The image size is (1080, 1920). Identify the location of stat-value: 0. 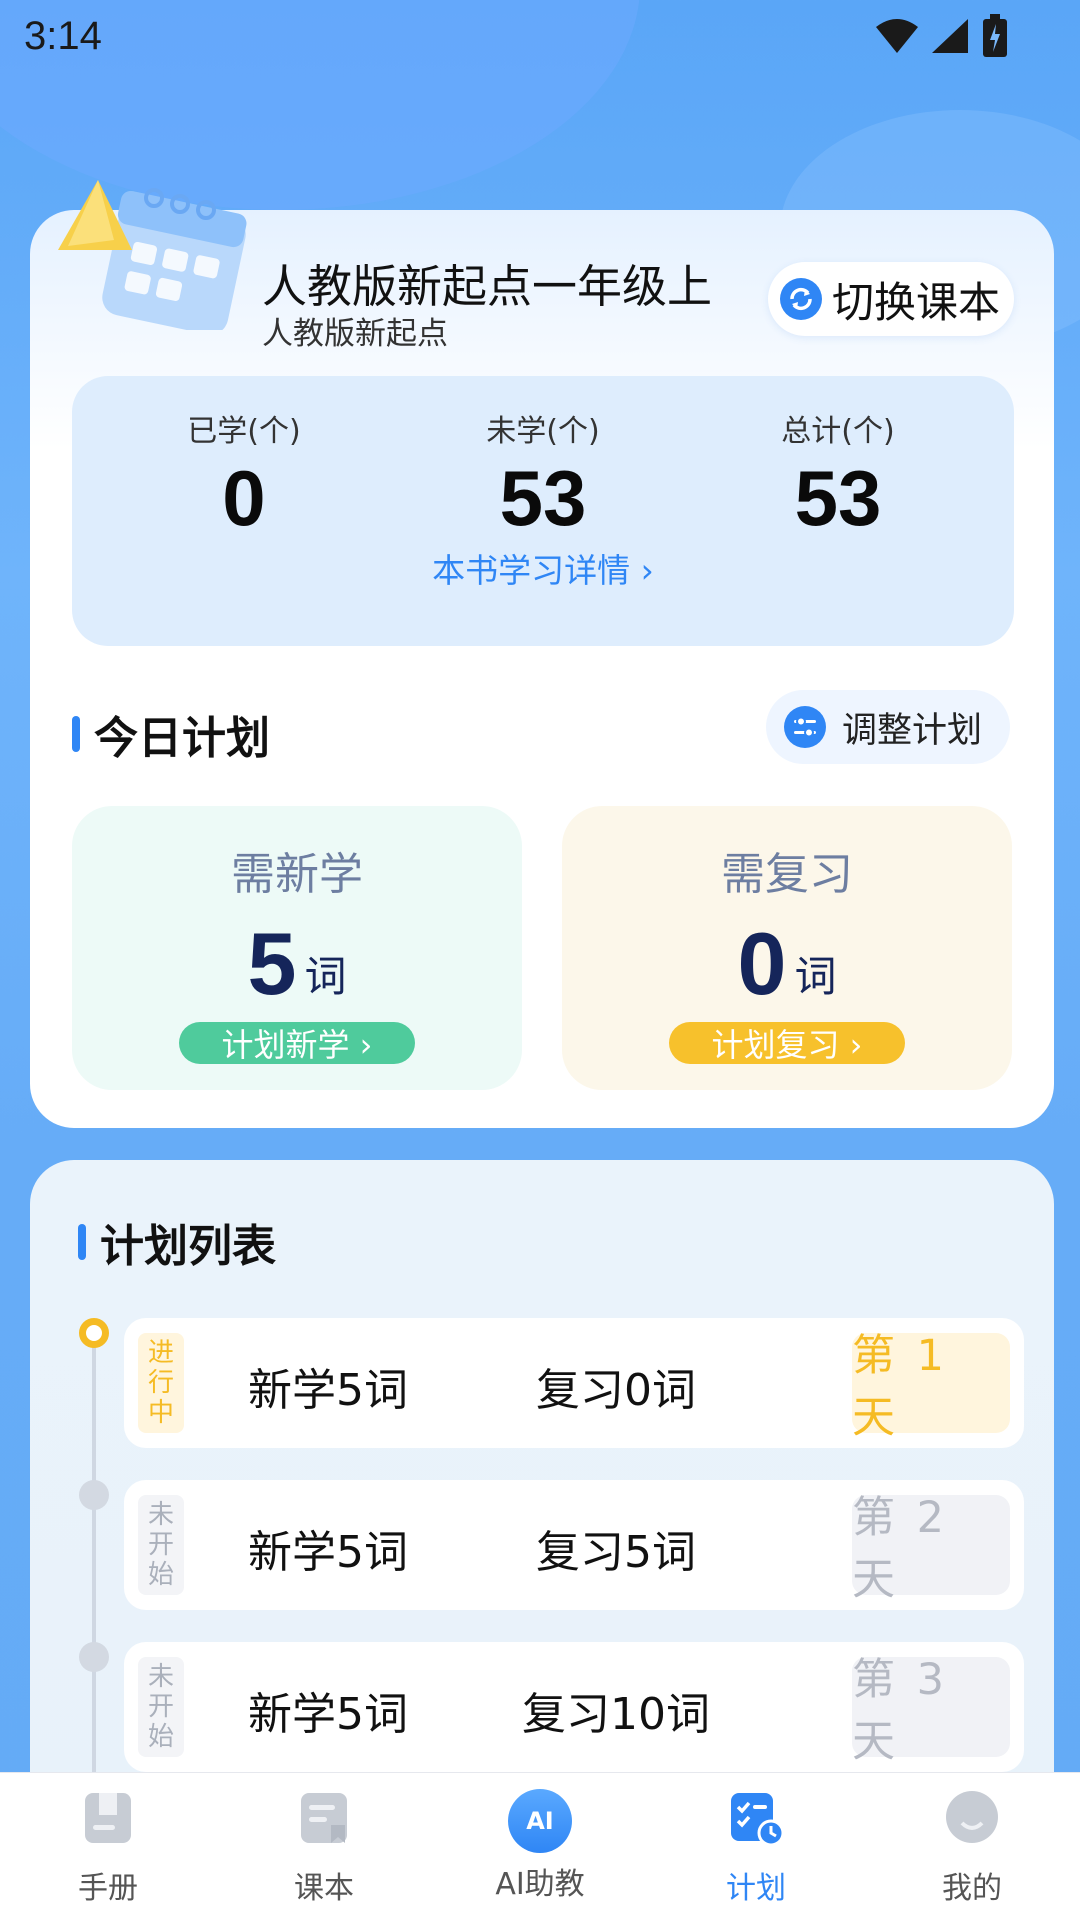
(244, 498).